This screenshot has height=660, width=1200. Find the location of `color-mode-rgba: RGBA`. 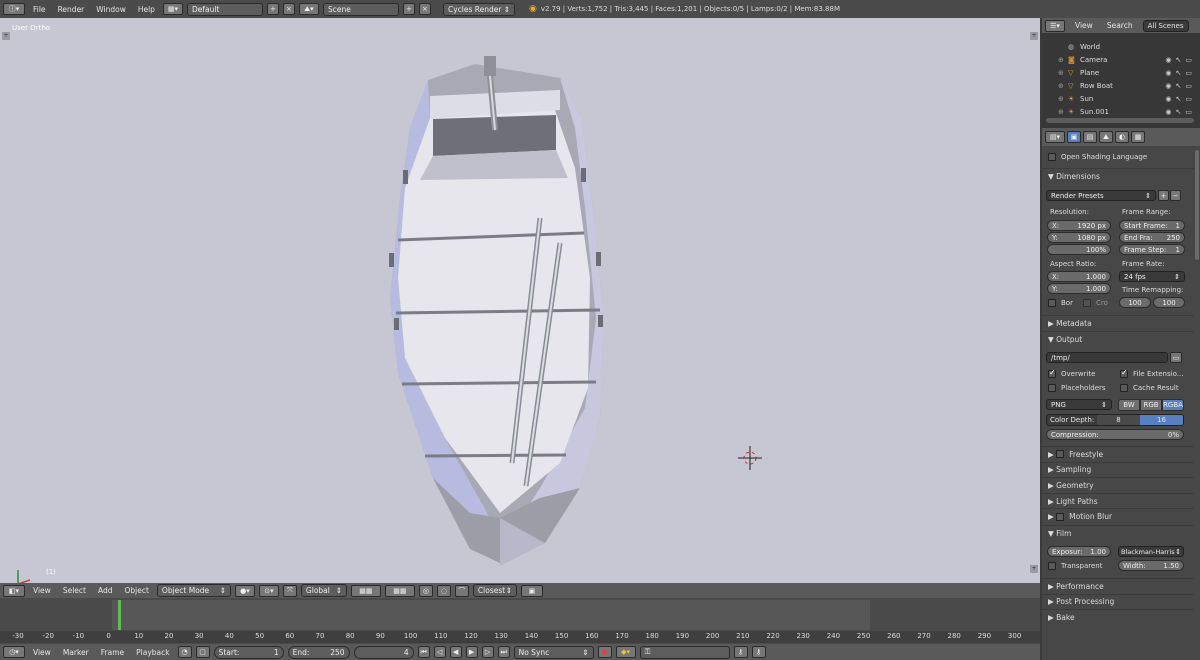

color-mode-rgba: RGBA is located at coordinates (1173, 405).